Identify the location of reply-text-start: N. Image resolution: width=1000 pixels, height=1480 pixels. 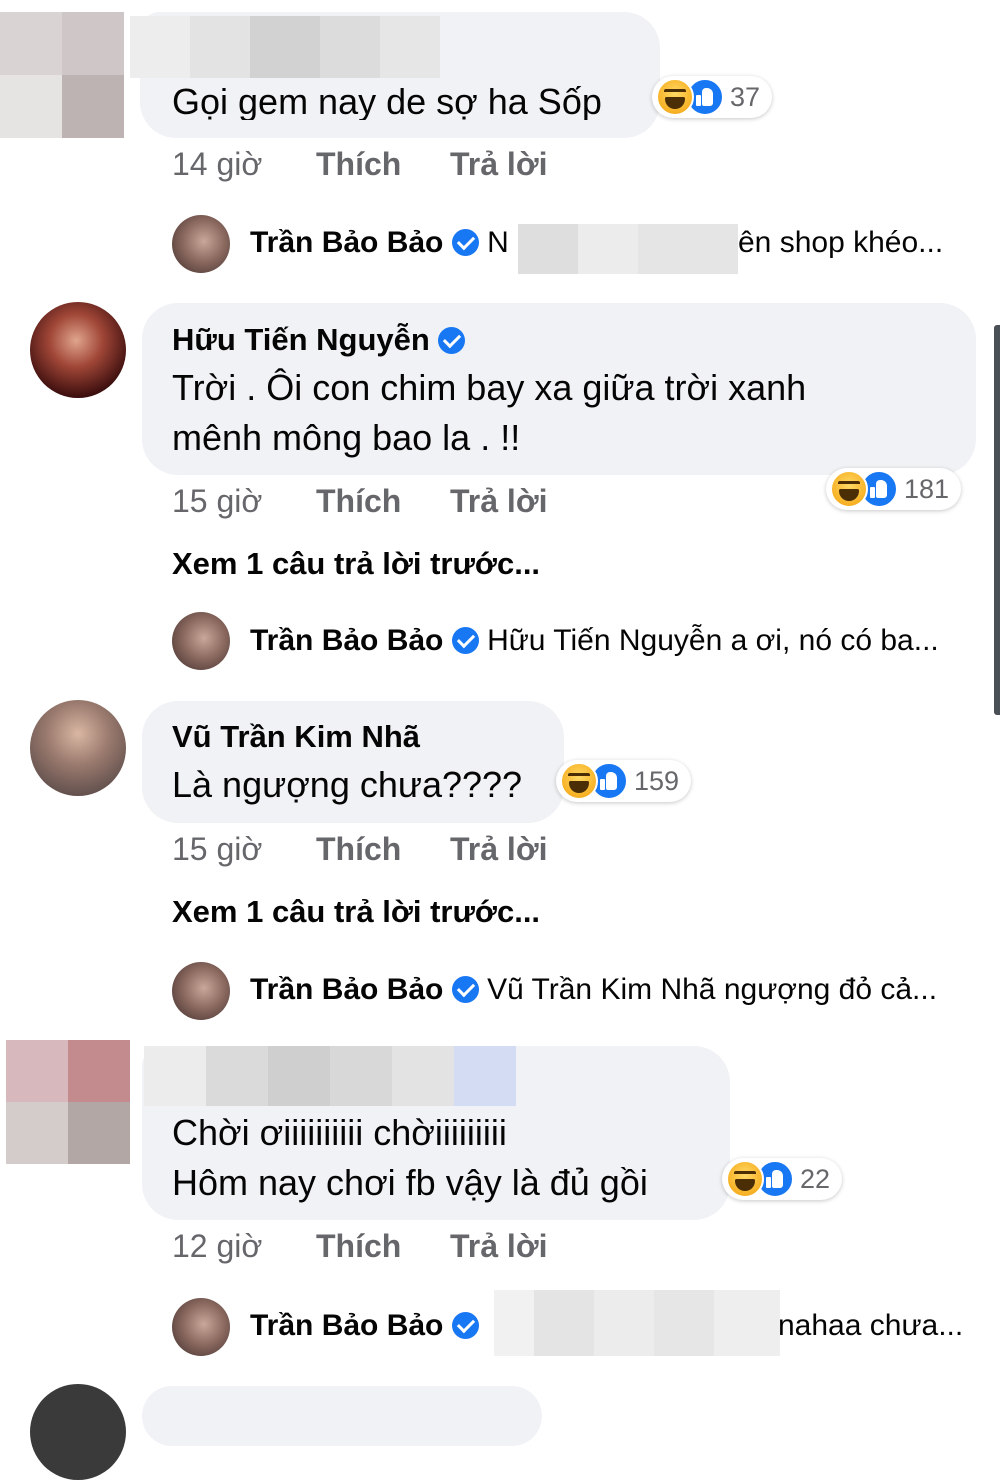
(498, 242).